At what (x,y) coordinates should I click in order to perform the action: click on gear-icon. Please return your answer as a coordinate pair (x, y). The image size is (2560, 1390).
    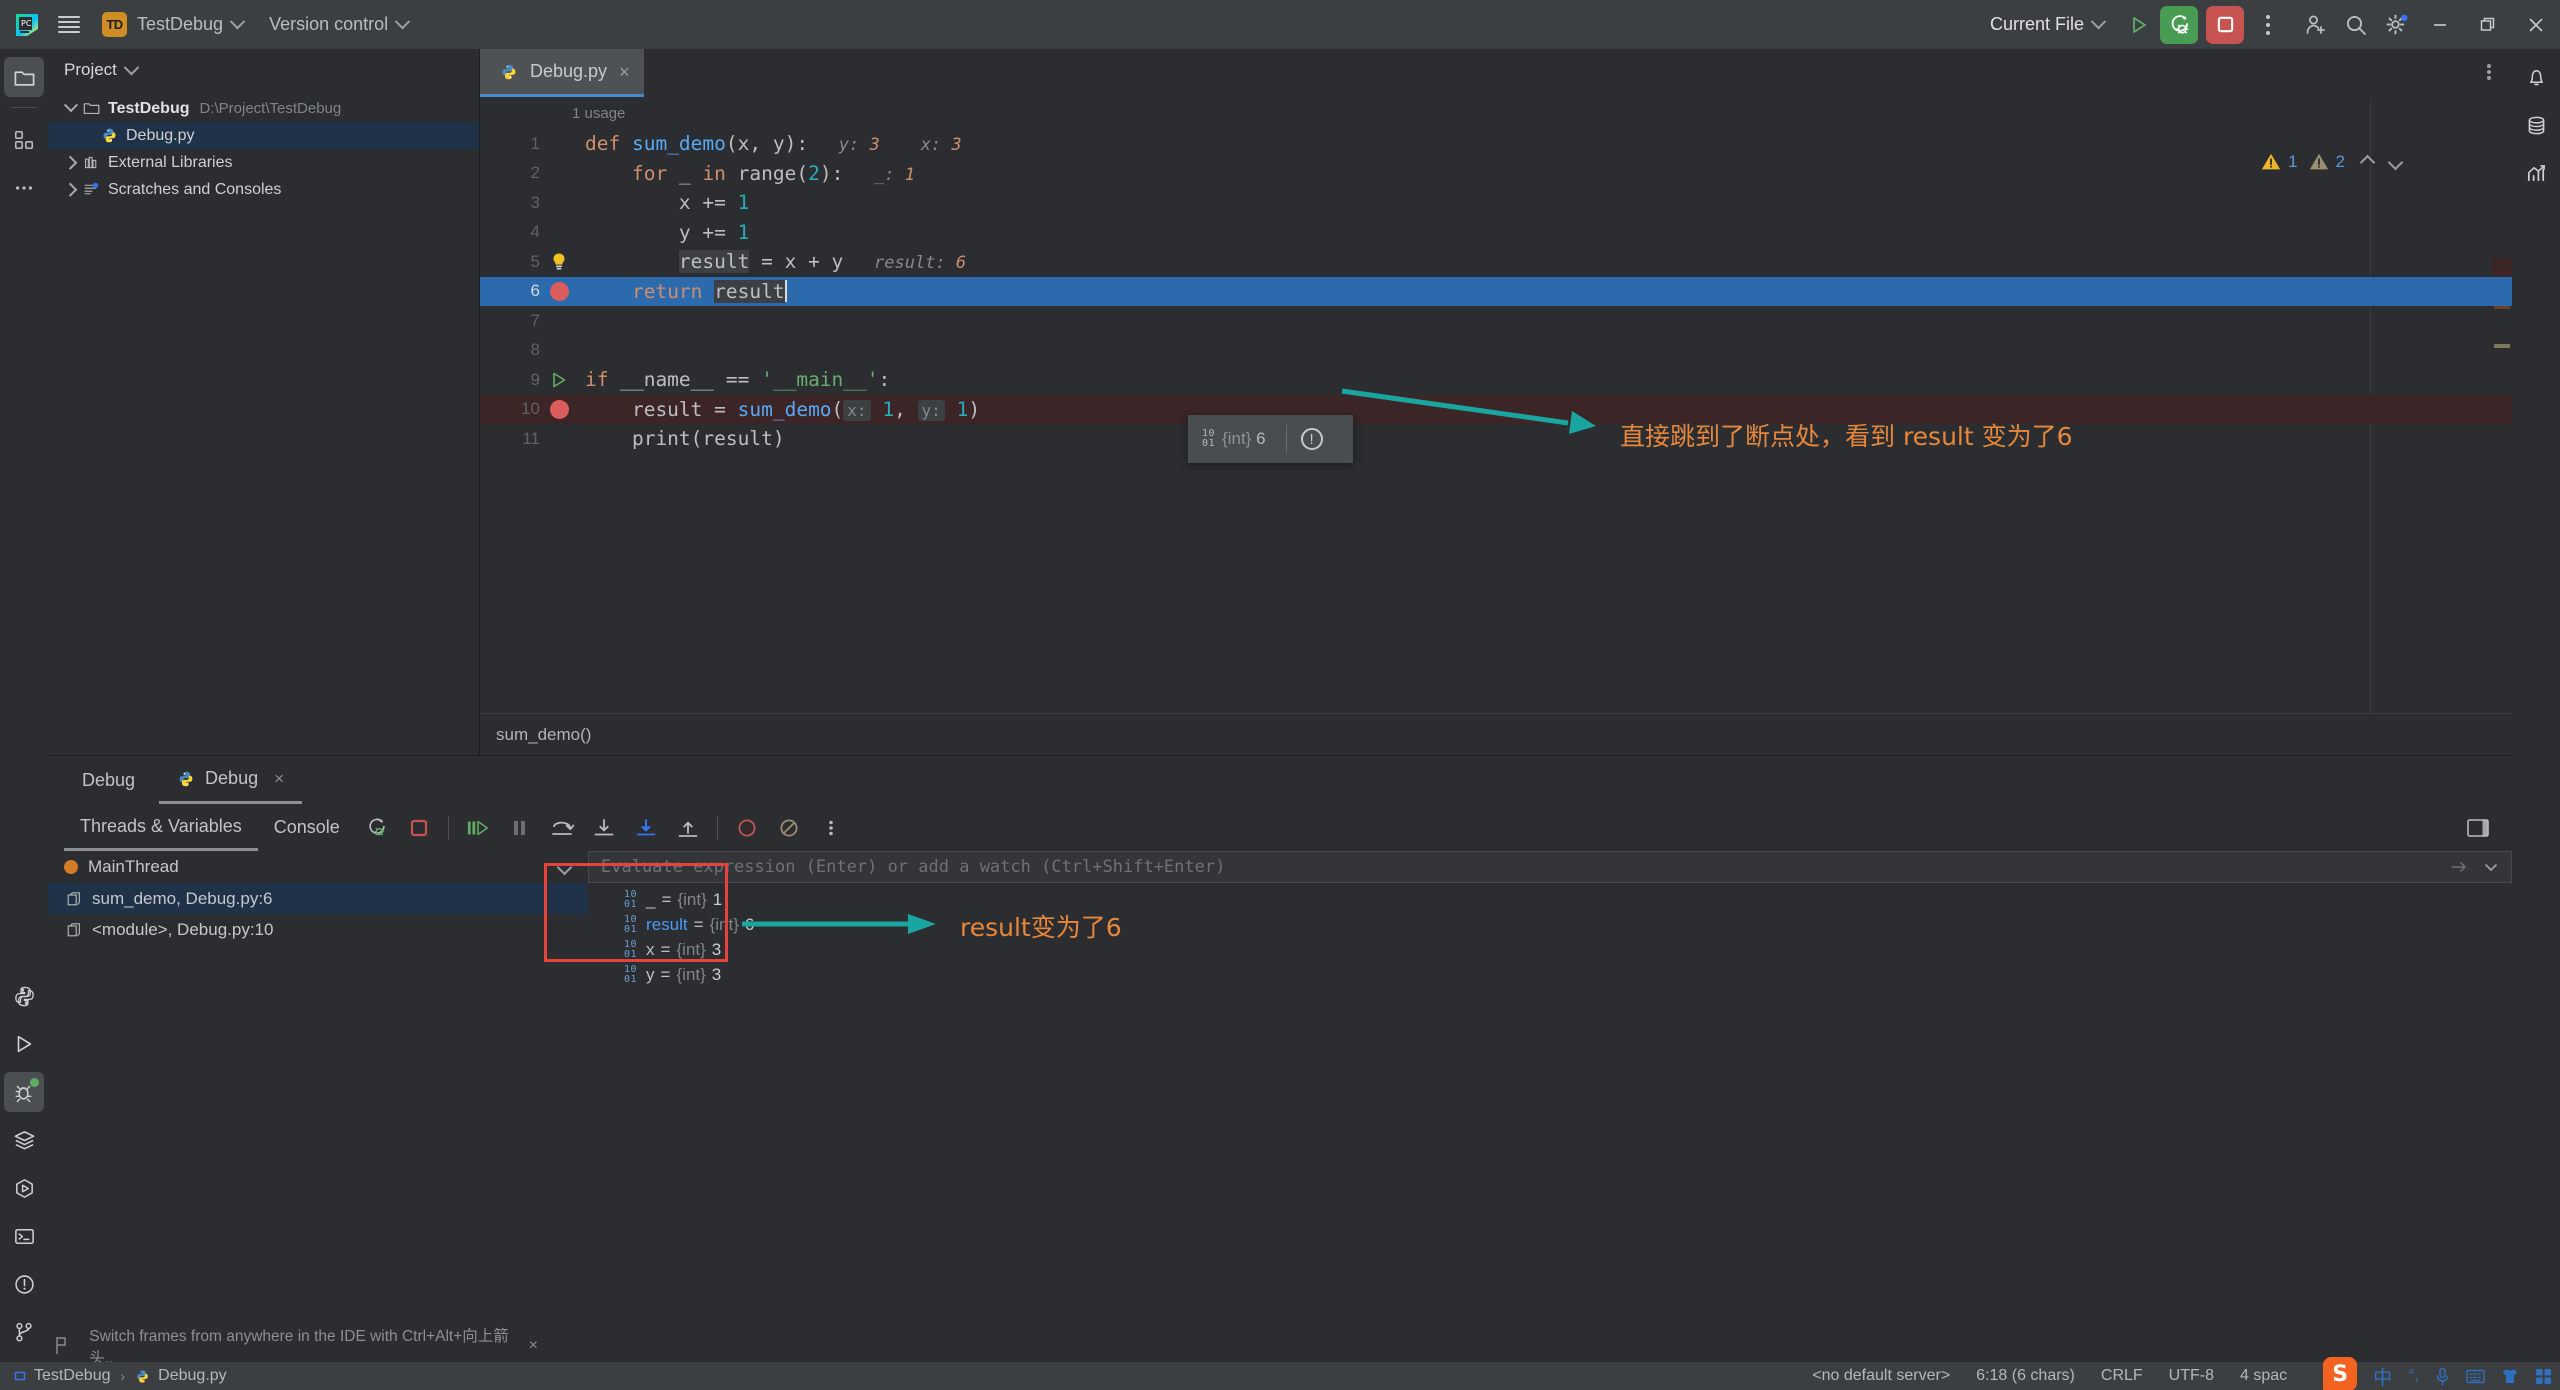
    Looking at the image, I should click on (2396, 25).